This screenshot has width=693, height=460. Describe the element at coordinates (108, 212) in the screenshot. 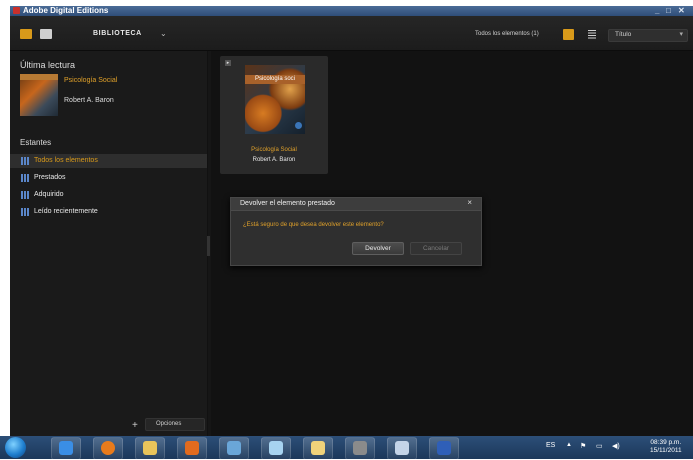

I see `shelf-recently-read: Leído recientemente` at that location.